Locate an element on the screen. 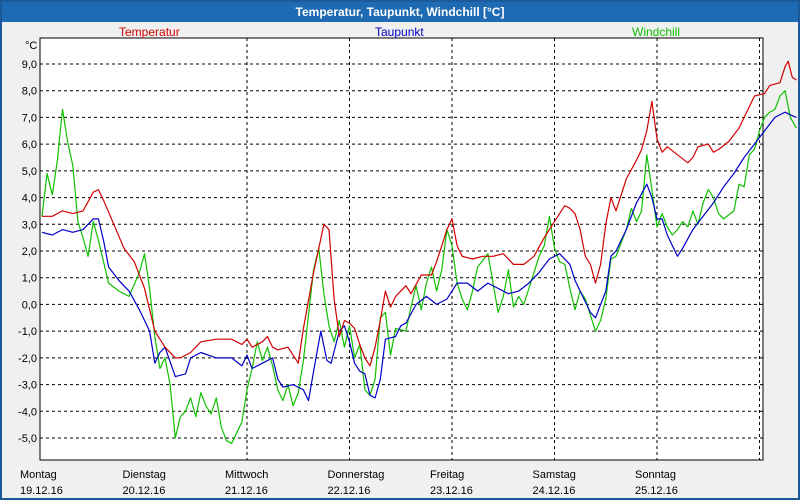  y-tick-label: 7,0 is located at coordinates (29, 118).